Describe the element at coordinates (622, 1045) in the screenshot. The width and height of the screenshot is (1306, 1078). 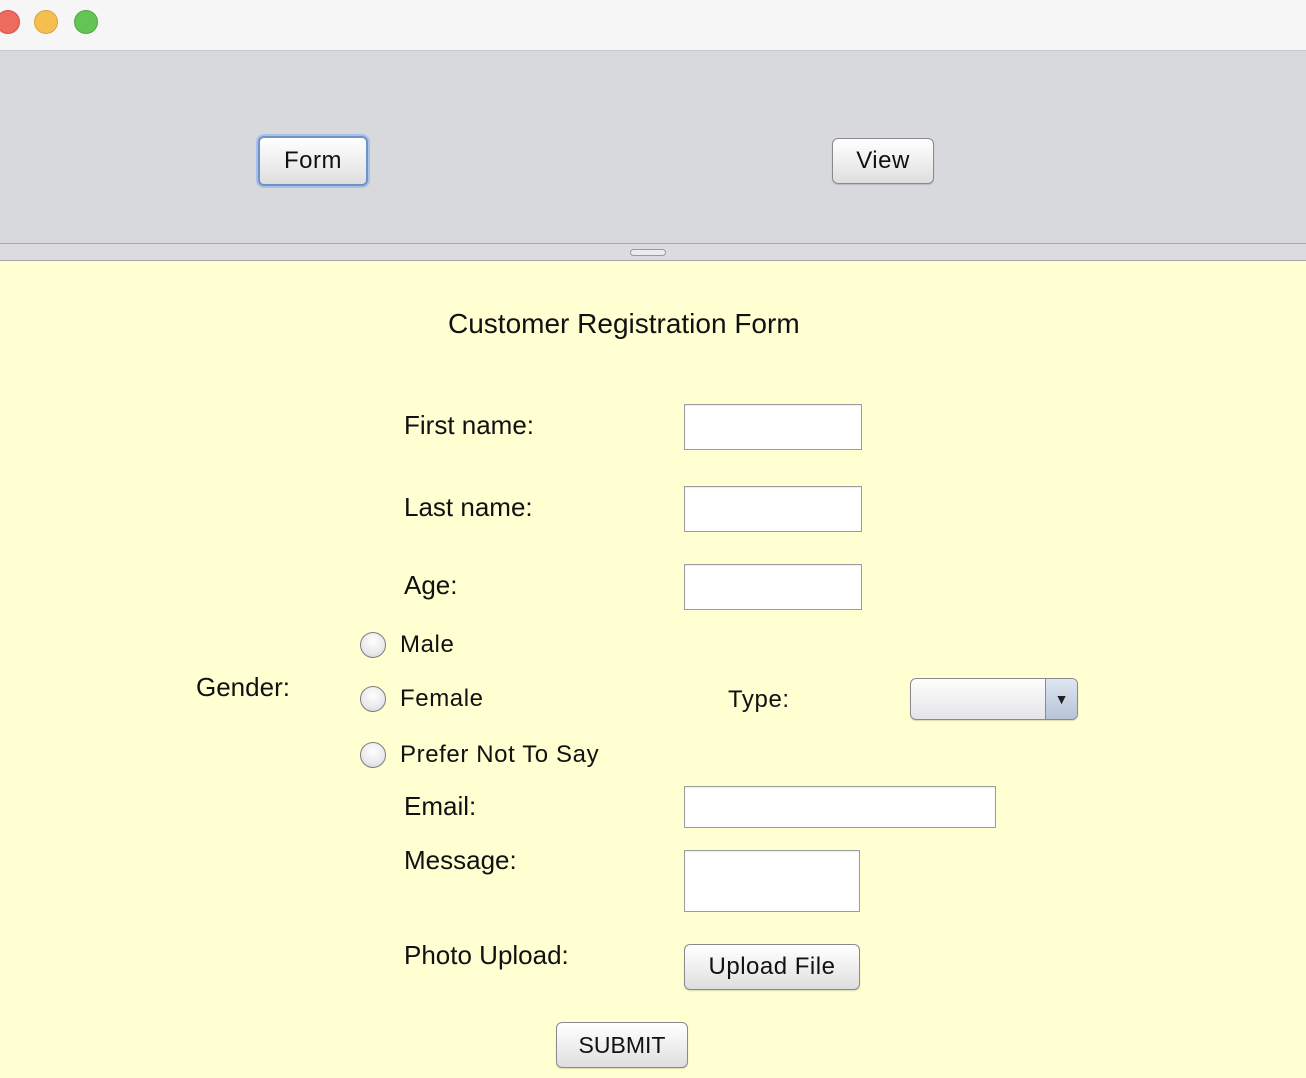
I see `submit-button: SUBMIT` at that location.